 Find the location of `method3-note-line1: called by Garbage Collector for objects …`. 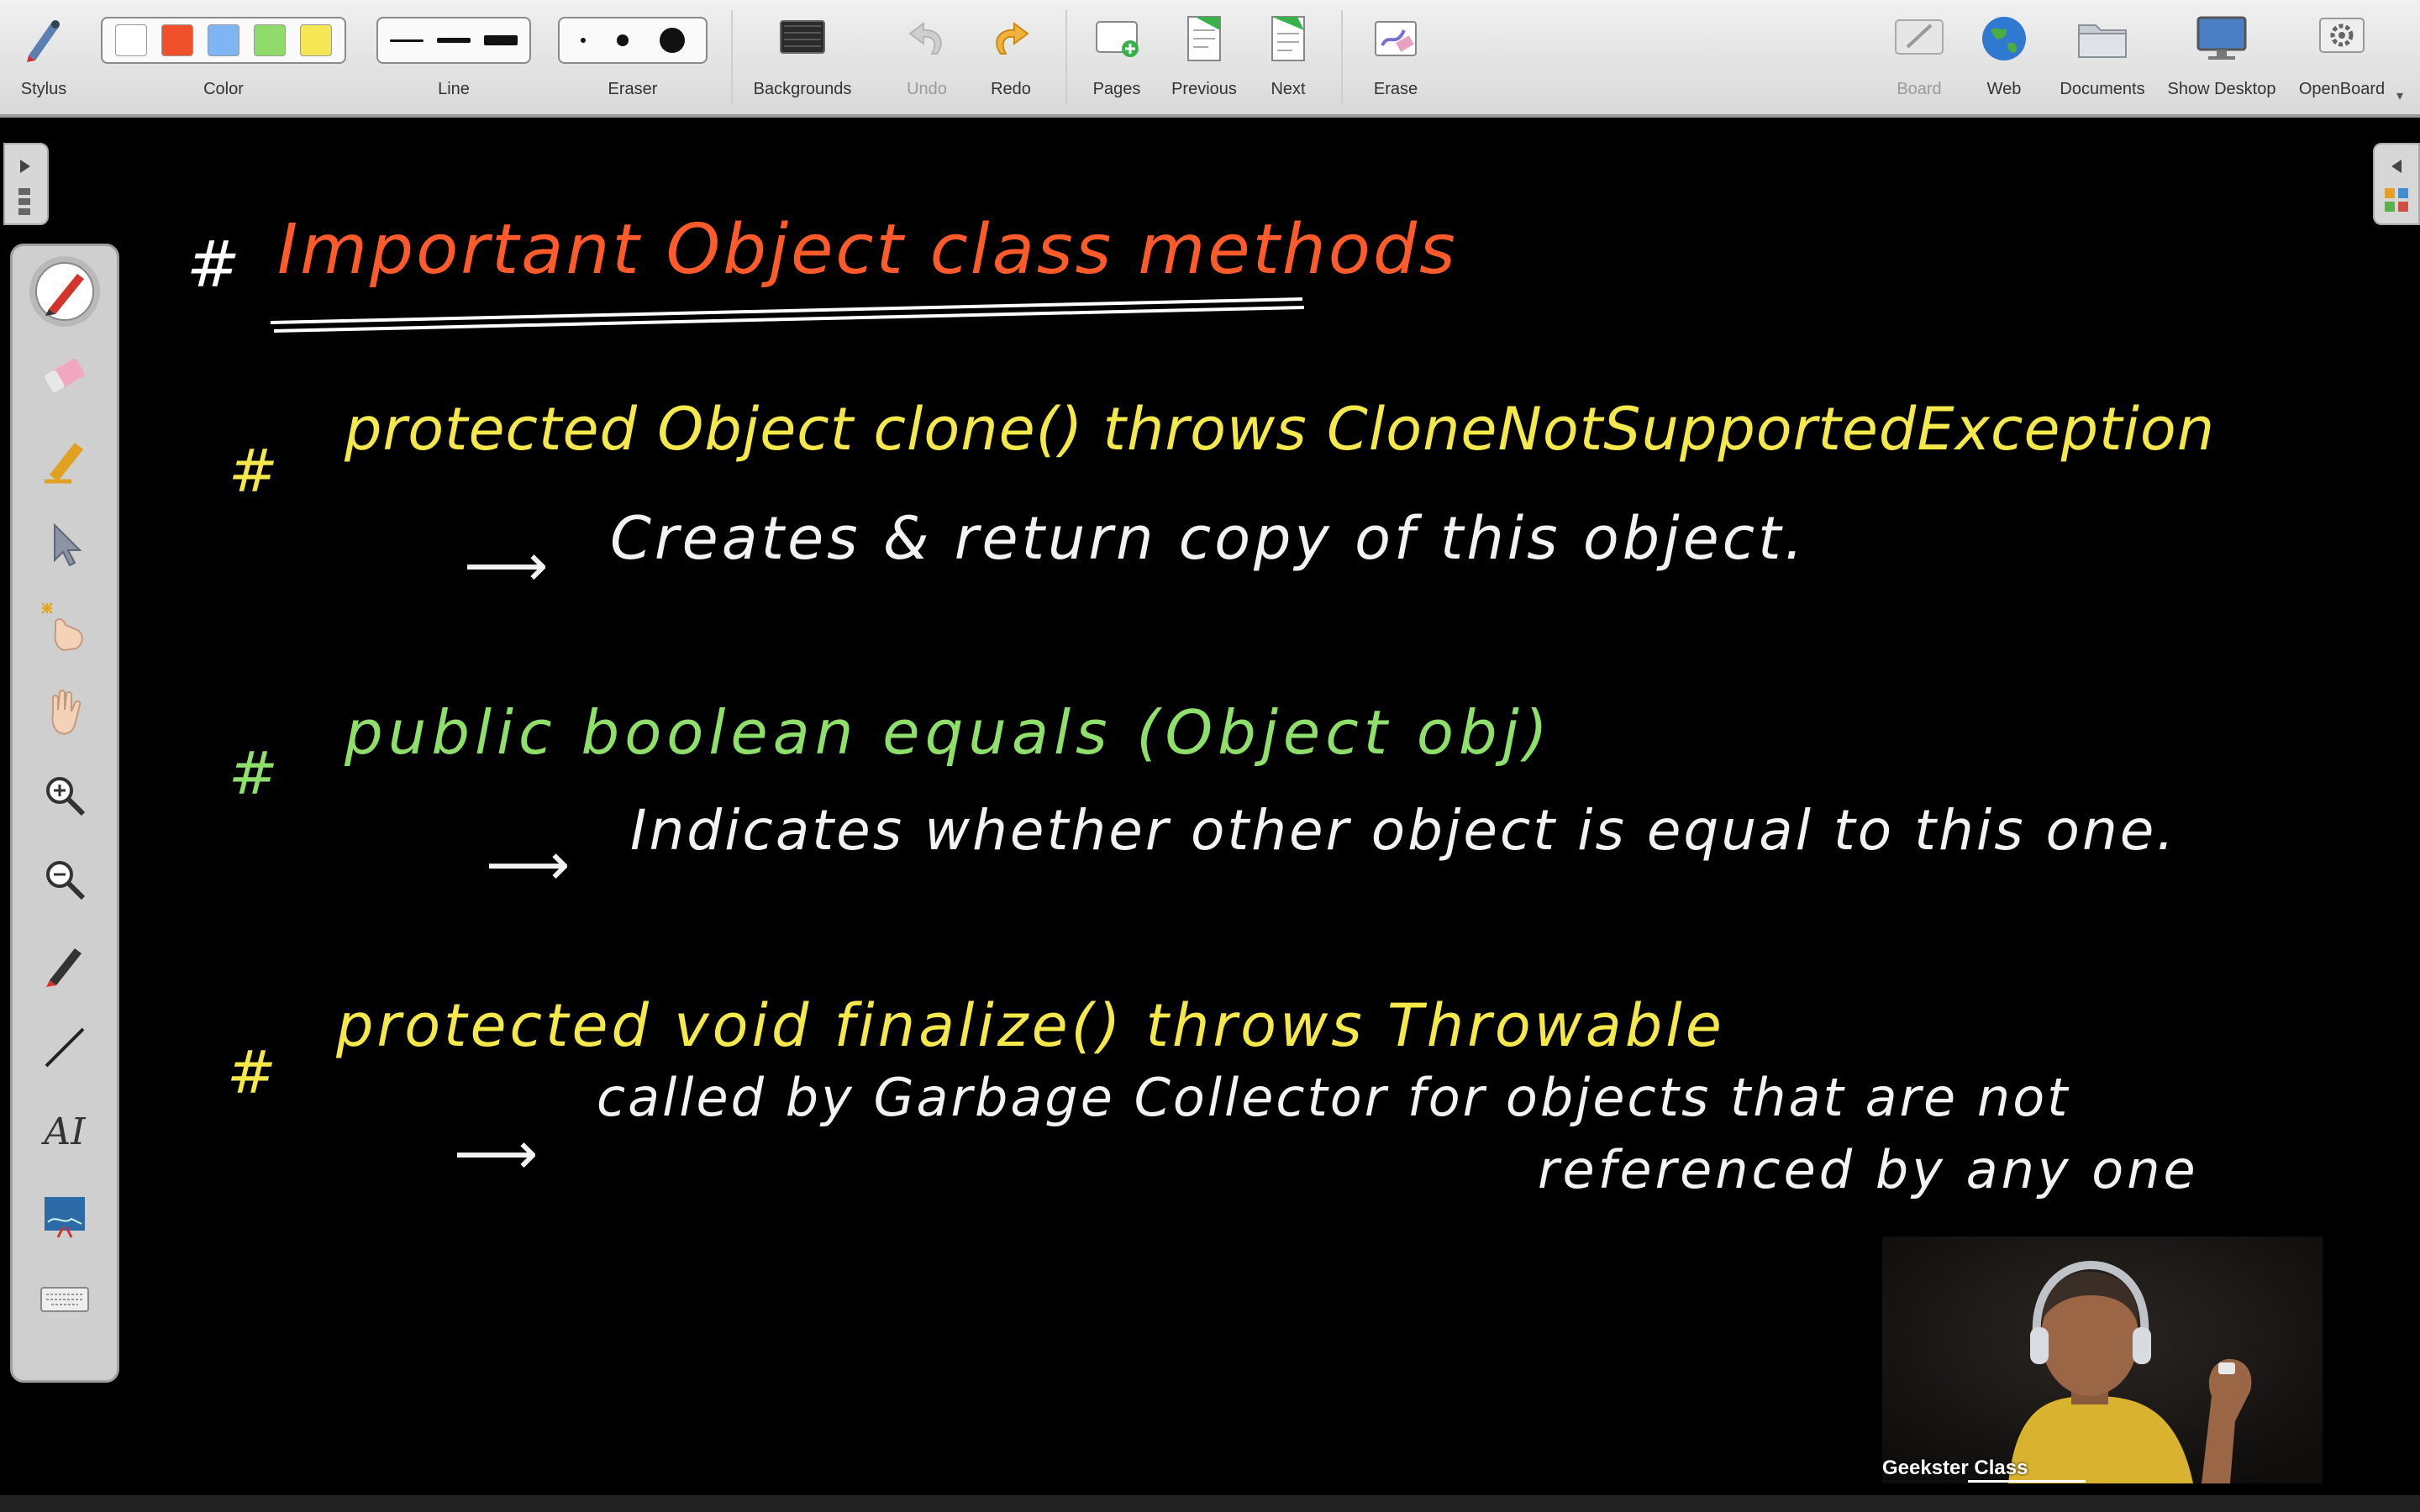

method3-note-line1: called by Garbage Collector for objects … is located at coordinates (1333, 1097).